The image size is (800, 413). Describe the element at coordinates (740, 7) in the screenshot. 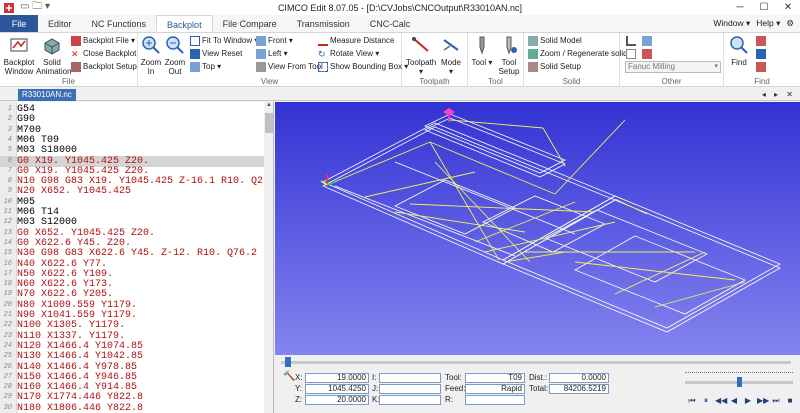

I see `minimize-button: ─` at that location.